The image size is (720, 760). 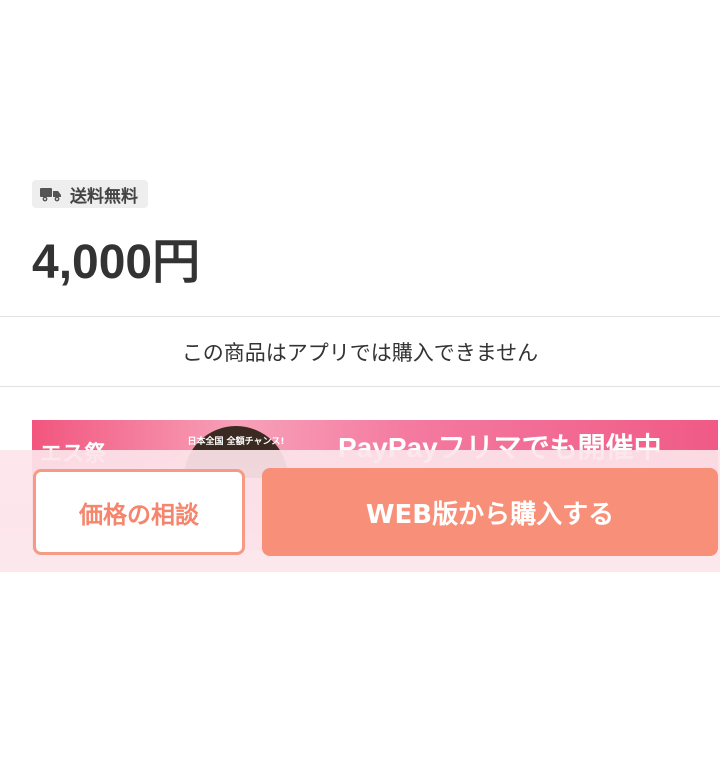 What do you see at coordinates (360, 386) in the screenshot?
I see `divider` at bounding box center [360, 386].